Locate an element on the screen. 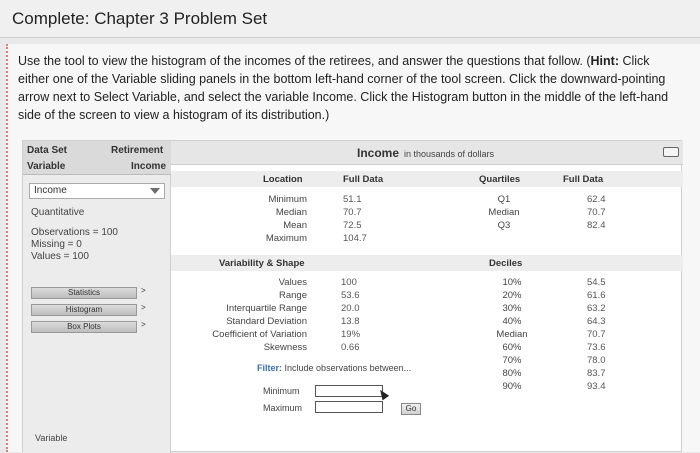 The image size is (700, 453). cursor-icon is located at coordinates (383, 394).